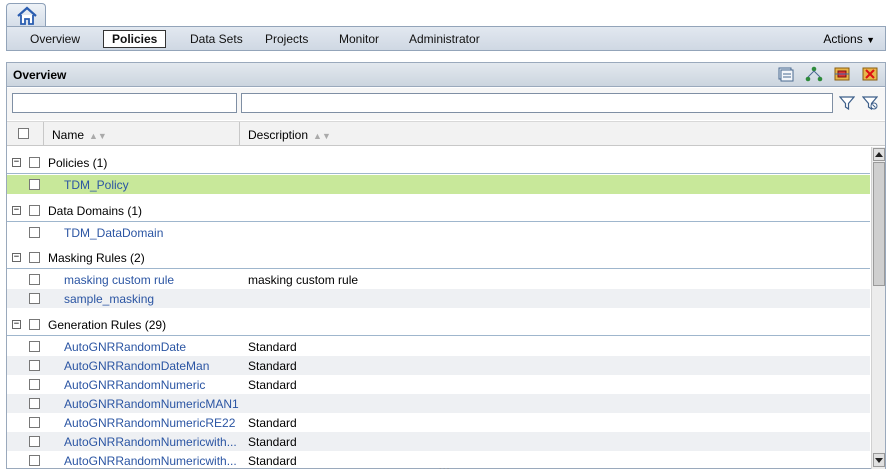 The width and height of the screenshot is (890, 469). I want to click on filter-row, so click(446, 104).